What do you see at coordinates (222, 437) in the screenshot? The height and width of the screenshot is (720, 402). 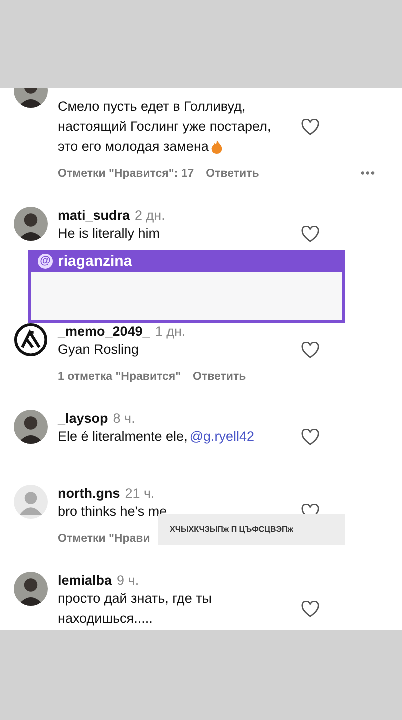 I see `mention-link: @g.ryell42` at bounding box center [222, 437].